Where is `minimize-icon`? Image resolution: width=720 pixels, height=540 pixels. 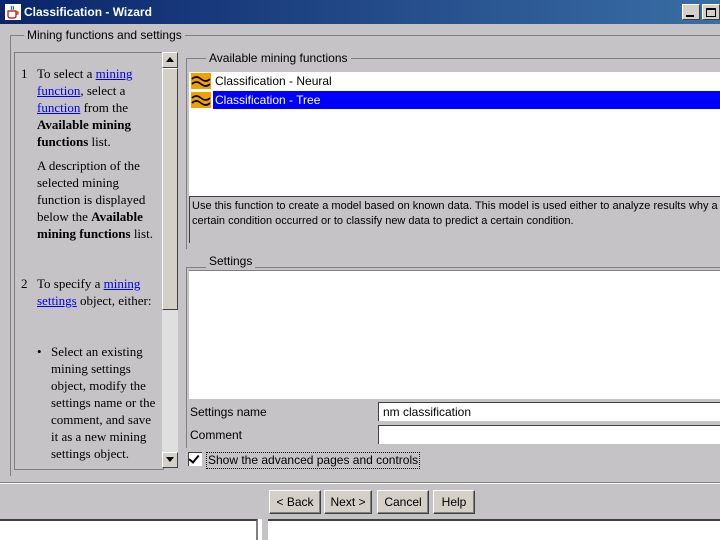 minimize-icon is located at coordinates (690, 12).